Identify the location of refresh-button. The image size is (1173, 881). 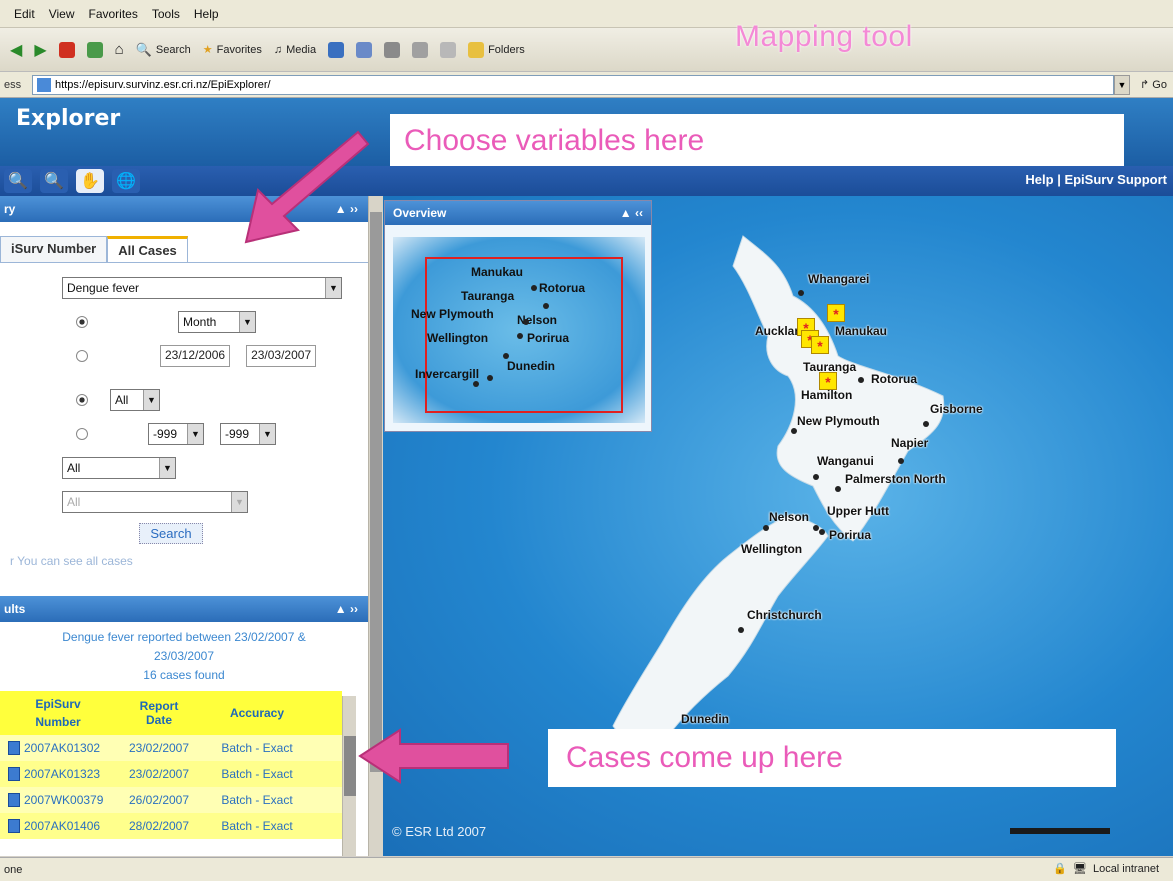
(94, 49).